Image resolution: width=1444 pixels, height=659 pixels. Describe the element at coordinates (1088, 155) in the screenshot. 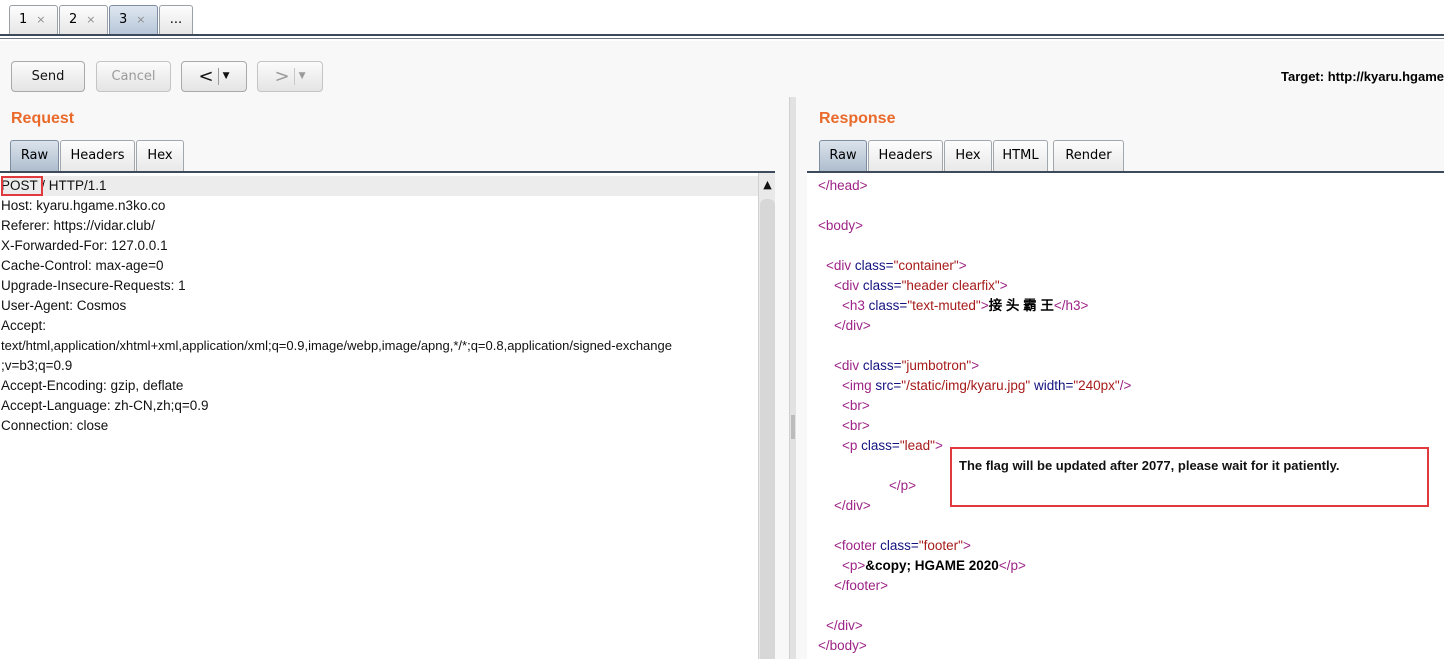

I see `response-tab-render: Render` at that location.